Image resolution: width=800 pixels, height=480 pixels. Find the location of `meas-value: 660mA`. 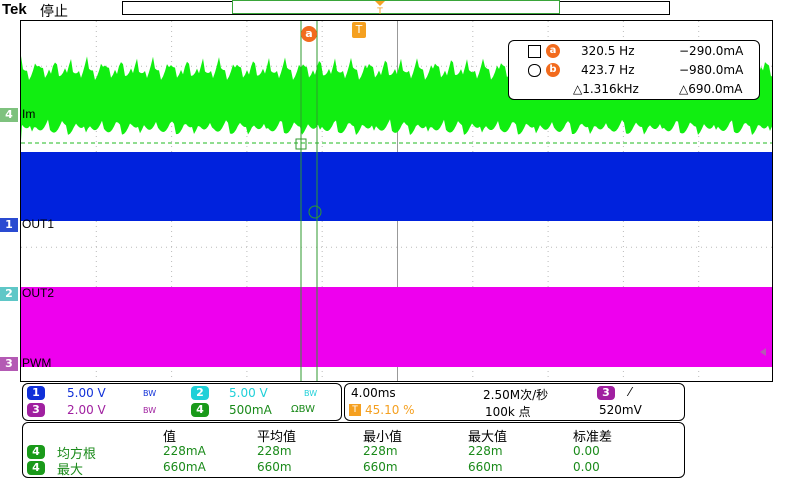

meas-value: 660mA is located at coordinates (184, 467).